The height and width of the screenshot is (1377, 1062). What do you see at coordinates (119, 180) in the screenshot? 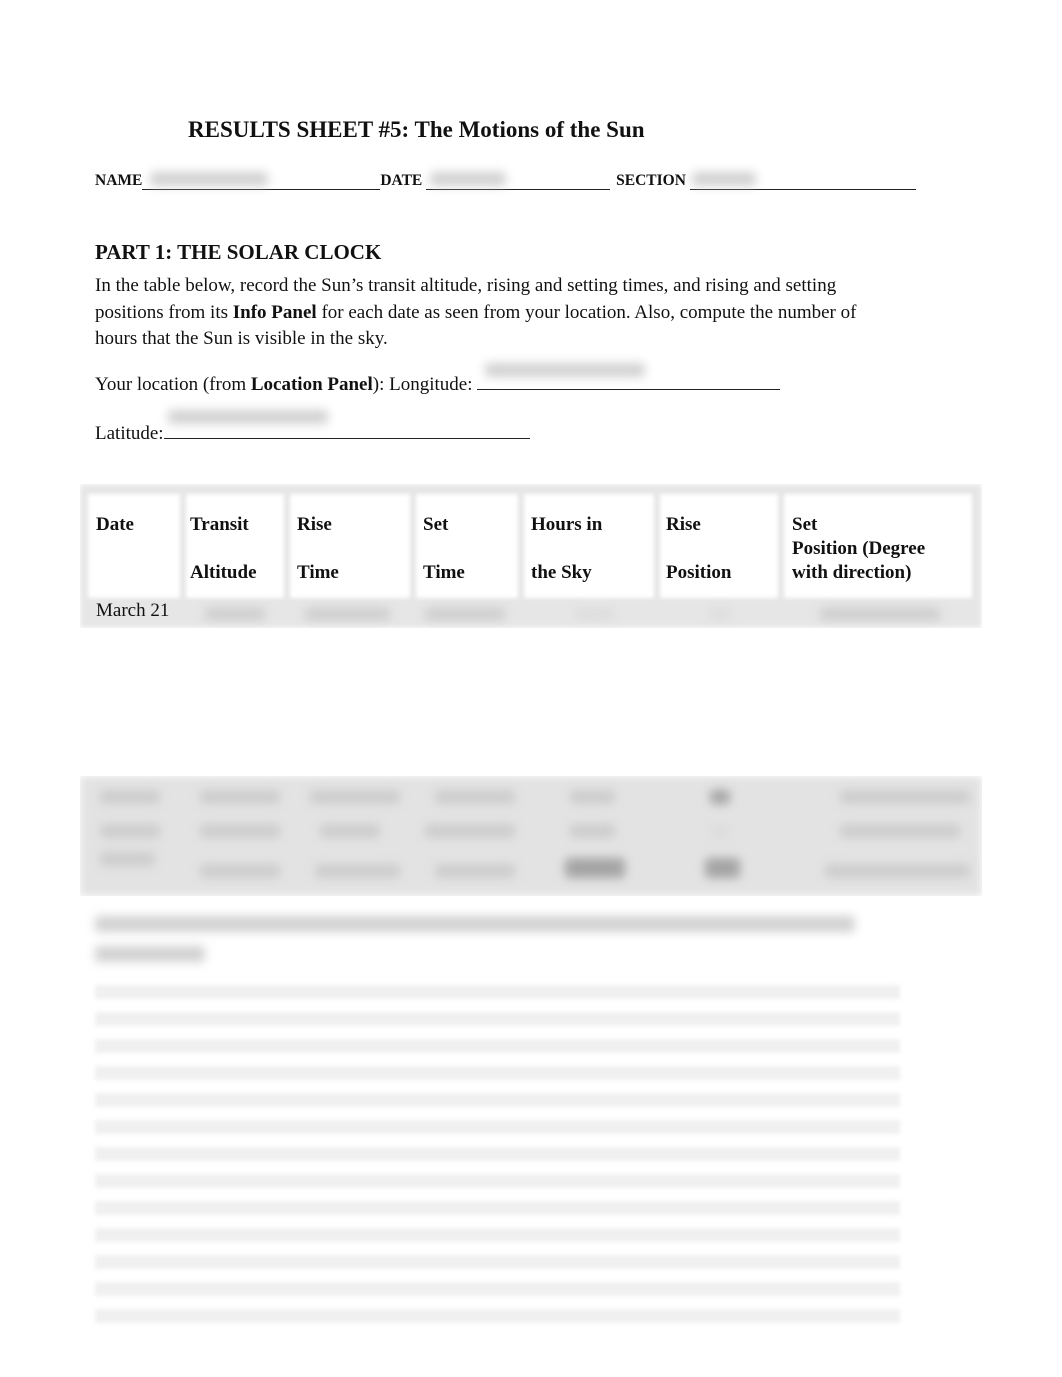
I see `name-label: NAME` at bounding box center [119, 180].